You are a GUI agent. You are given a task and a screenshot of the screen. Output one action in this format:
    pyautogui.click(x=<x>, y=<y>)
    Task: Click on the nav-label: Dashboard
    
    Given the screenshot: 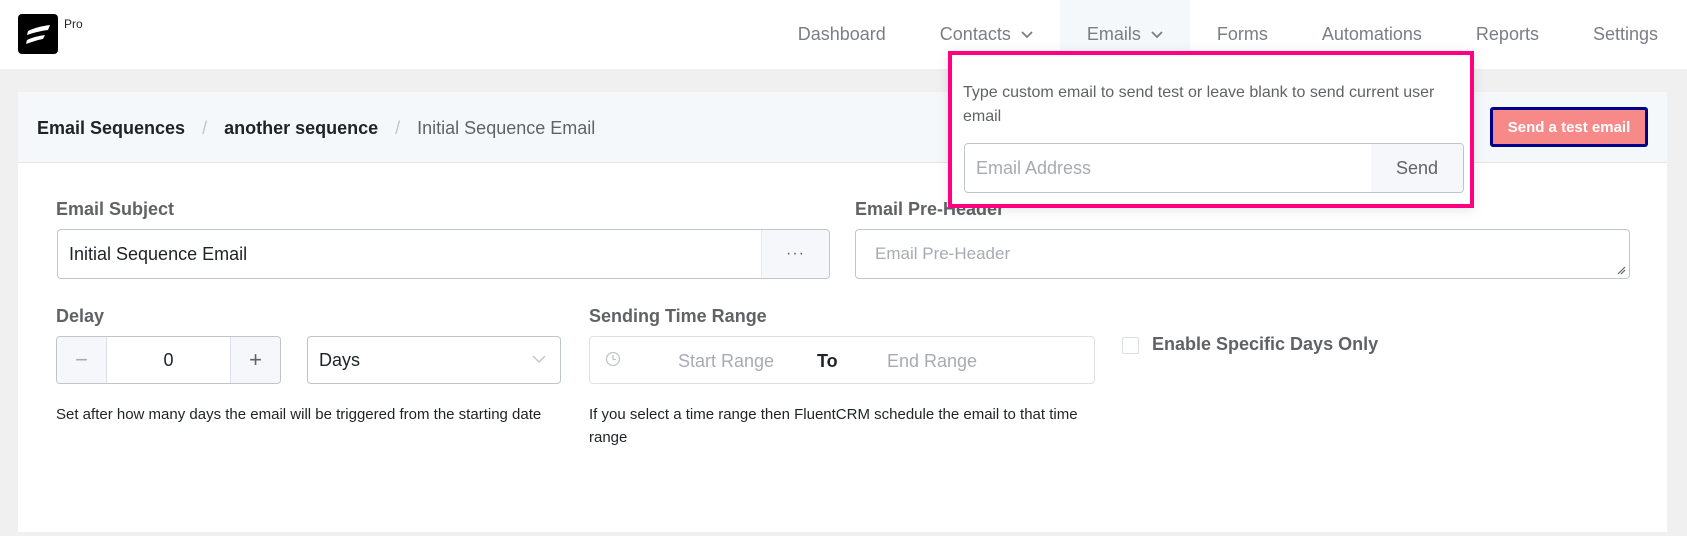 What is the action you would take?
    pyautogui.click(x=841, y=34)
    